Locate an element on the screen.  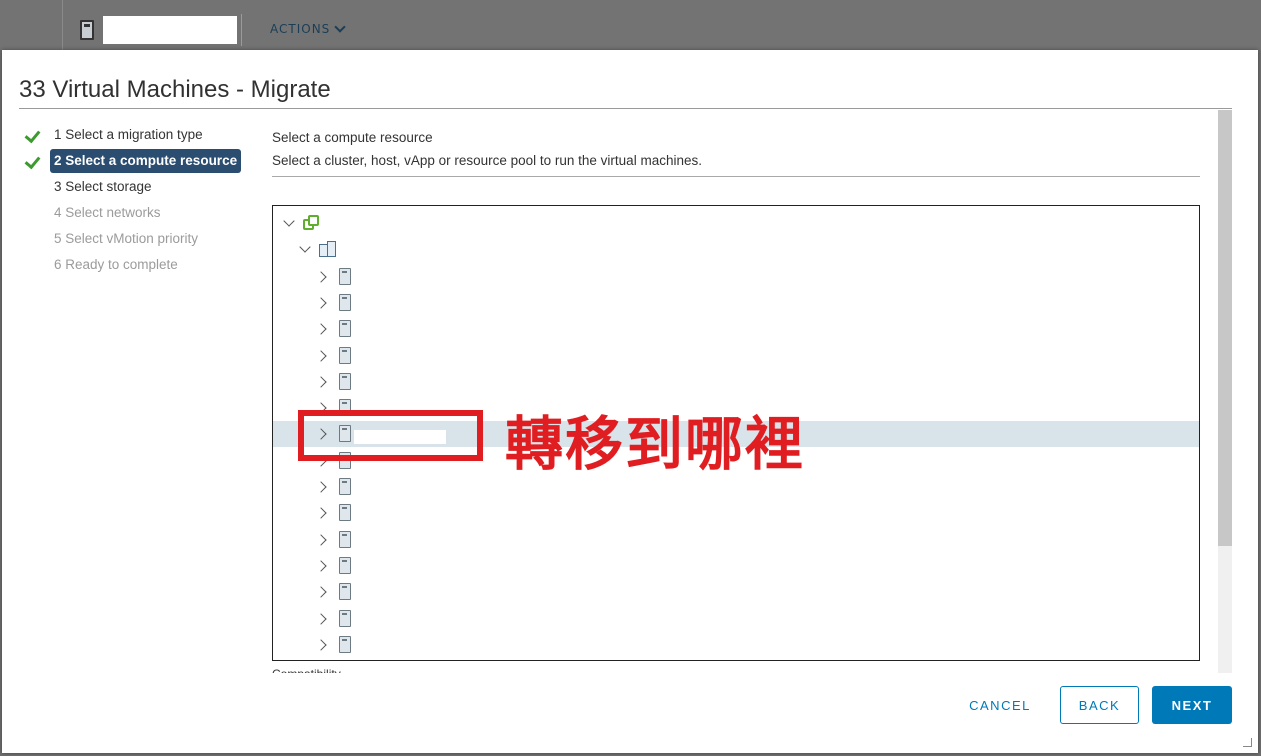
step-compute-resource: 2 Select a compute resource is located at coordinates (139, 161).